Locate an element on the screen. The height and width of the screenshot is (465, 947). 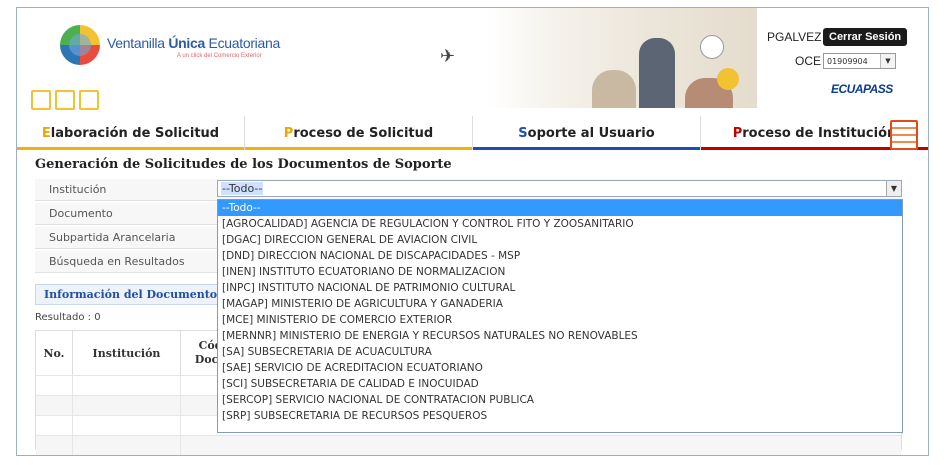
oce-select: 01909904 ▼ is located at coordinates (859, 61).